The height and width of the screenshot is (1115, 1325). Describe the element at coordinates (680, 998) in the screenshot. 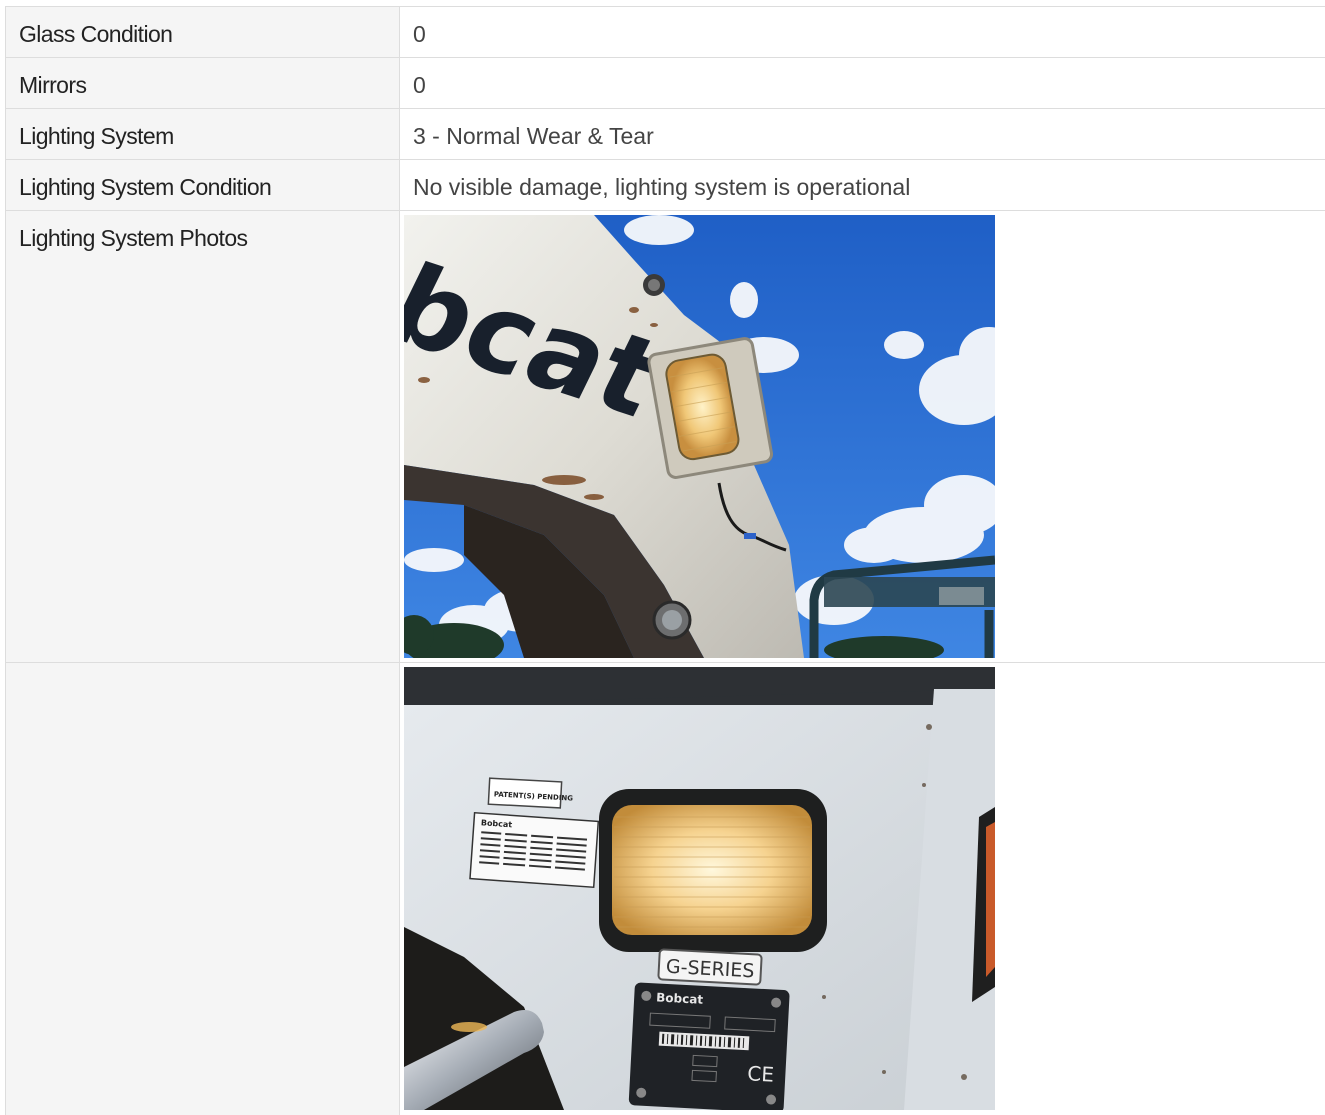

I see `plate-brand-text: Bobcat` at that location.